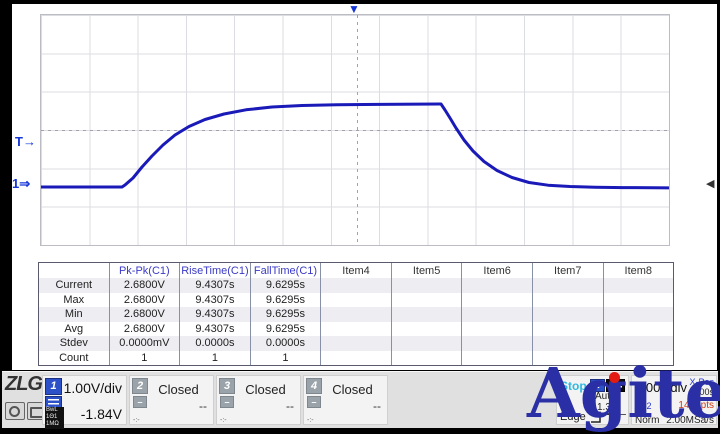 This screenshot has width=720, height=434. What do you see at coordinates (223, 420) in the screenshot?
I see `channel3-sub: -:-` at bounding box center [223, 420].